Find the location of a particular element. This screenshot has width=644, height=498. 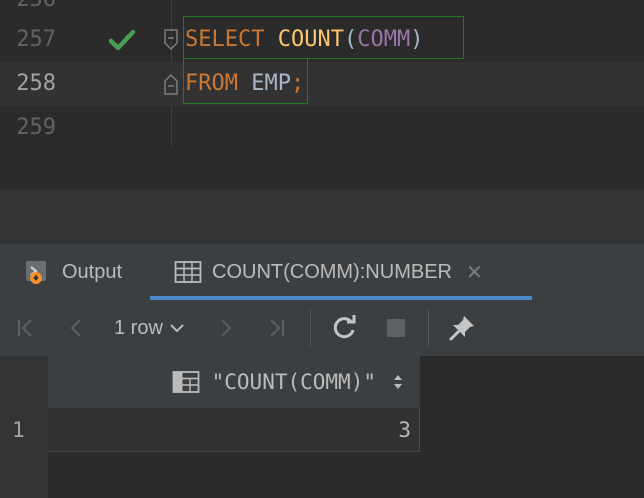

fold-end-icon is located at coordinates (171, 84).